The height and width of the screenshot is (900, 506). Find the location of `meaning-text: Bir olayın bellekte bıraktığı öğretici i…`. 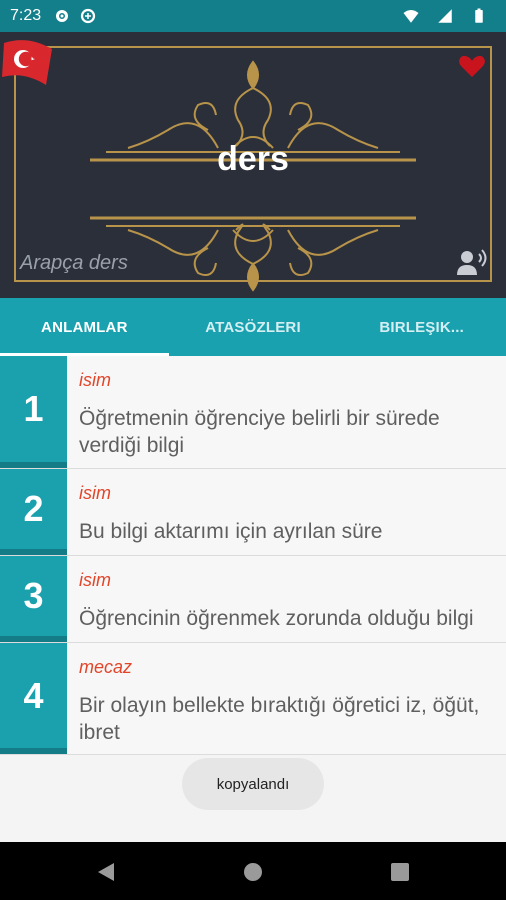

meaning-text: Bir olayın bellekte bıraktığı öğretici i… is located at coordinates (279, 719).